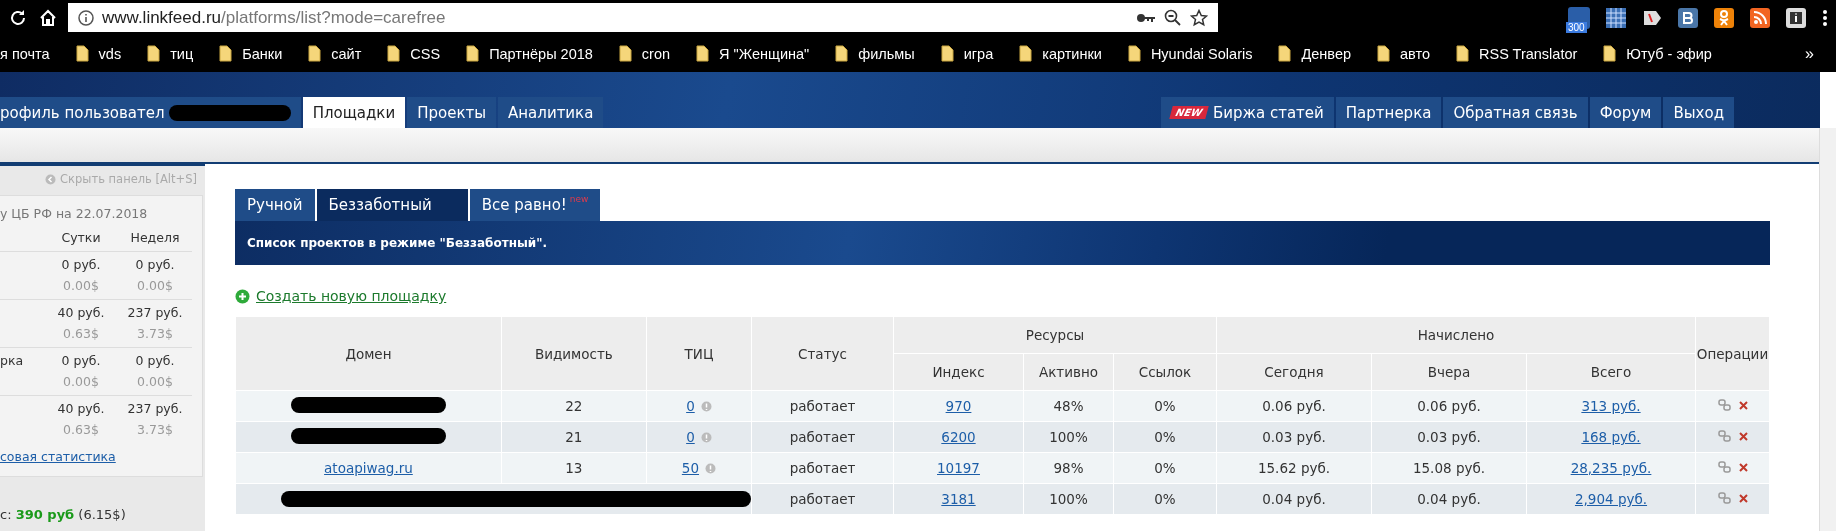 The image size is (1836, 531). What do you see at coordinates (1515, 112) in the screenshot?
I see `nav-tab: Обратная связь` at bounding box center [1515, 112].